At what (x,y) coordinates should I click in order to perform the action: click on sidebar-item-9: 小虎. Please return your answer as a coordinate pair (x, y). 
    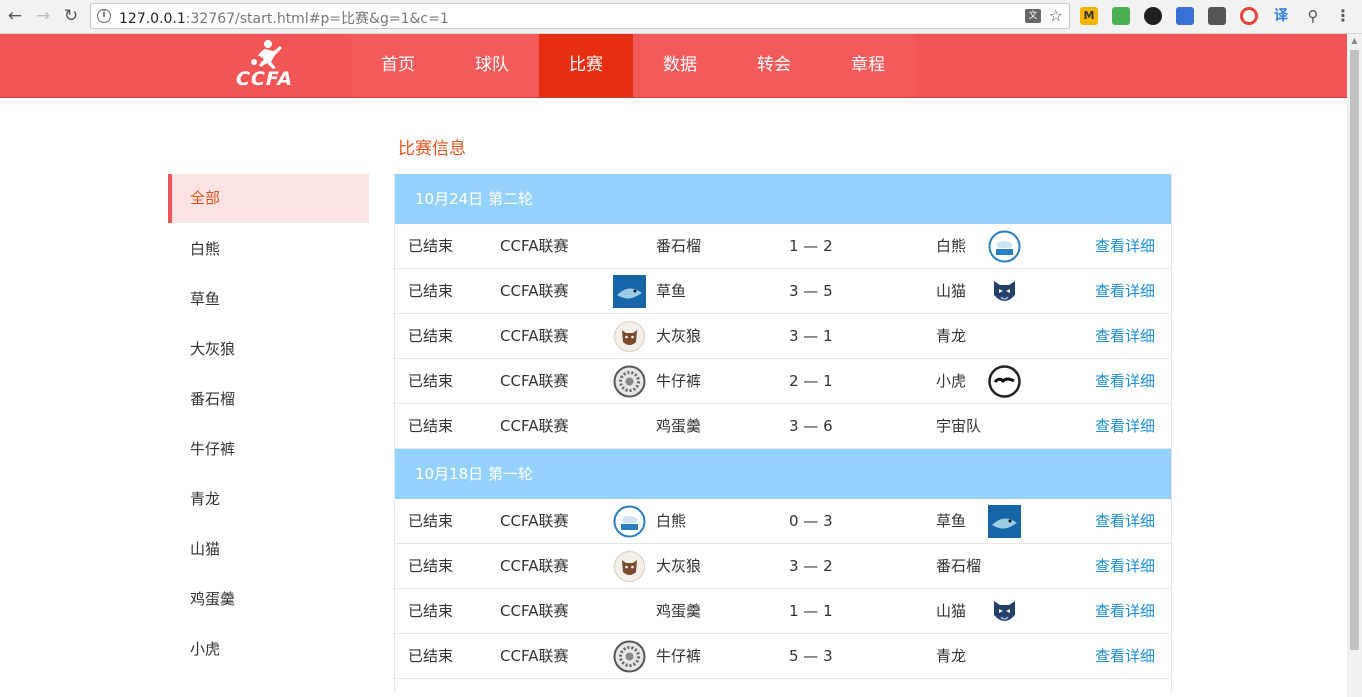
    Looking at the image, I should click on (268, 649).